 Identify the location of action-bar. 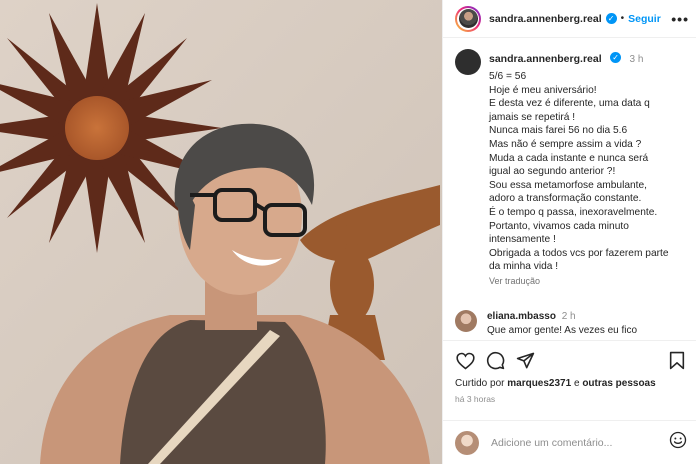
(569, 360).